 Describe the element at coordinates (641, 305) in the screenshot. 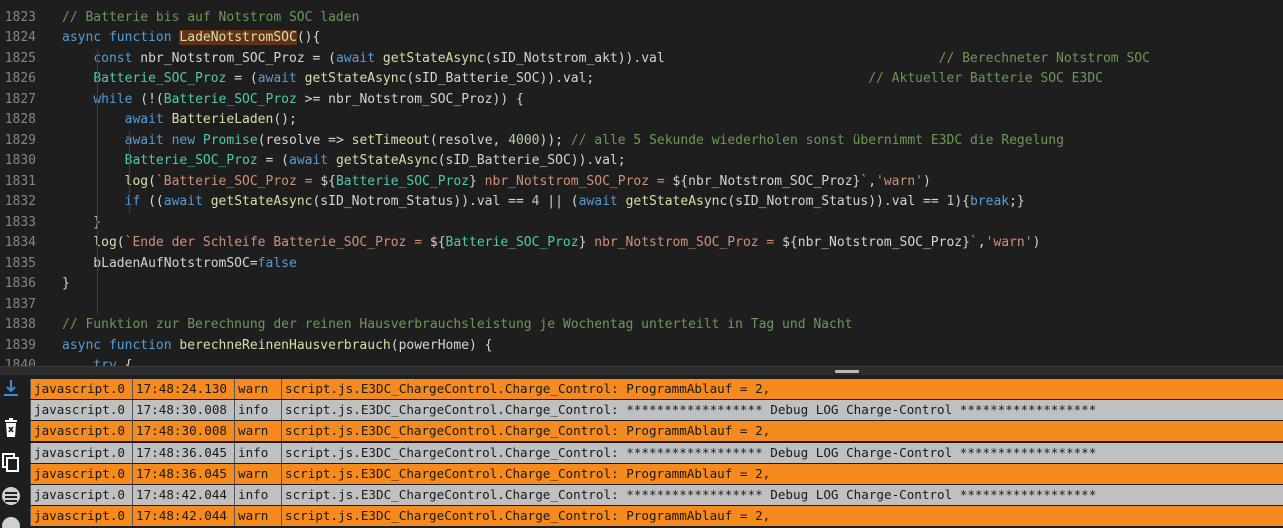

I see `code-line: 1837` at that location.